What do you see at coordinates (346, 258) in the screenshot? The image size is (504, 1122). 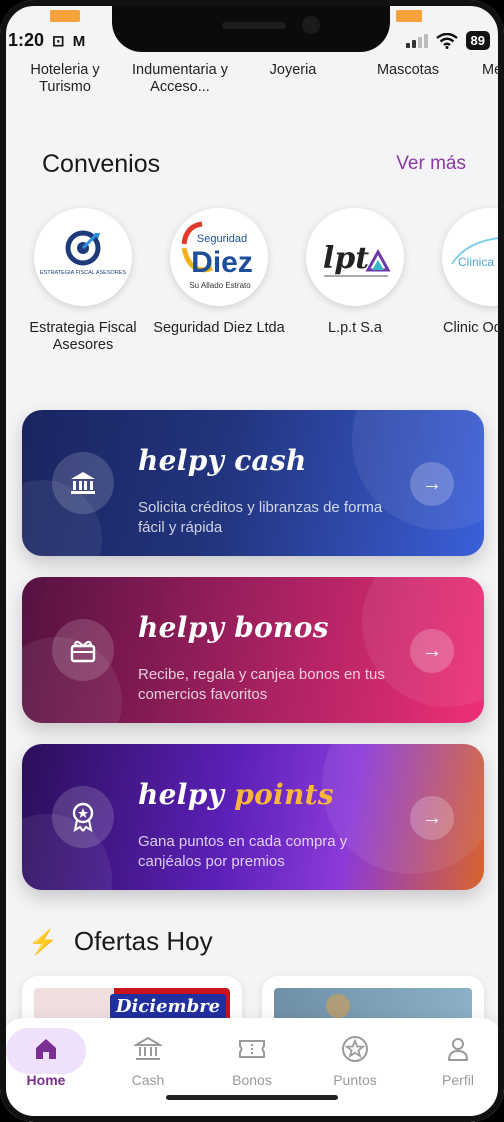 I see `convenio-logo-text: lpt` at bounding box center [346, 258].